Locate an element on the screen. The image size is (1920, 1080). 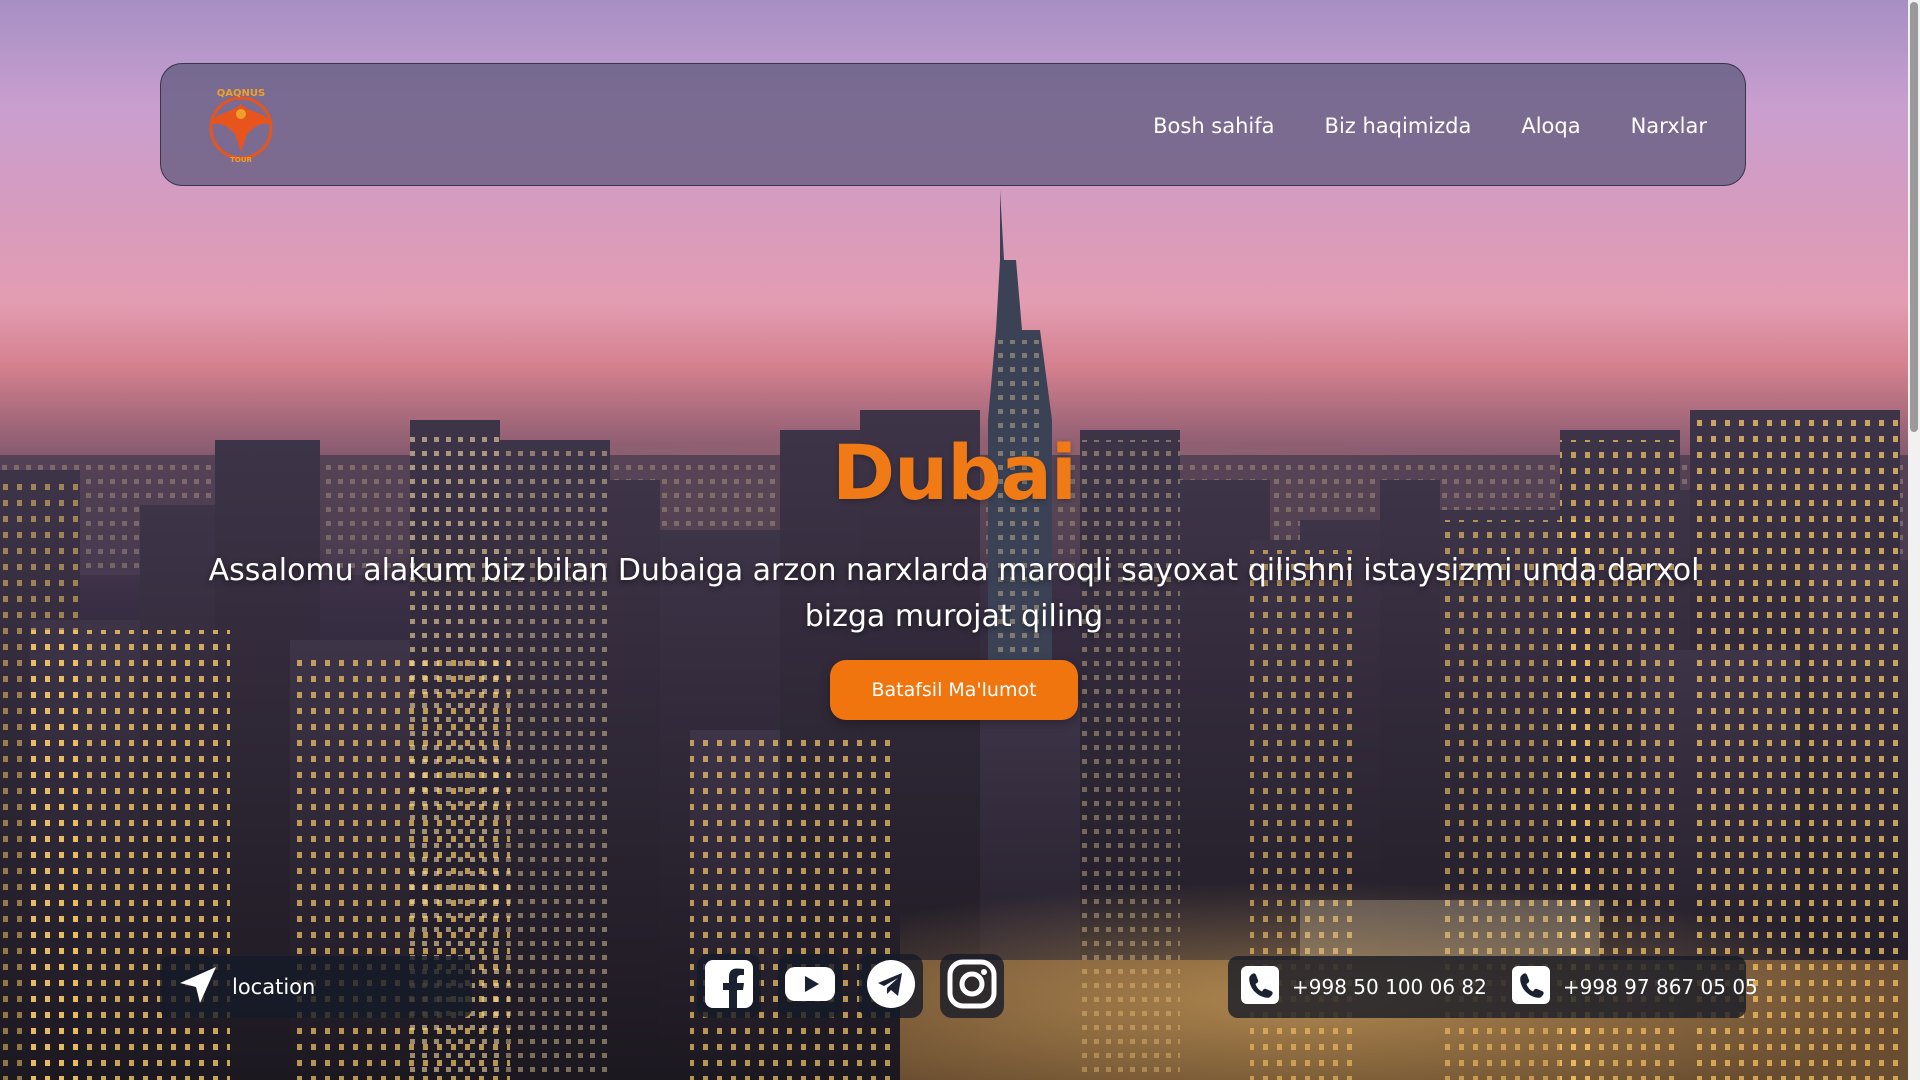
nav-link-narxlar: Narxlar is located at coordinates (1669, 126).